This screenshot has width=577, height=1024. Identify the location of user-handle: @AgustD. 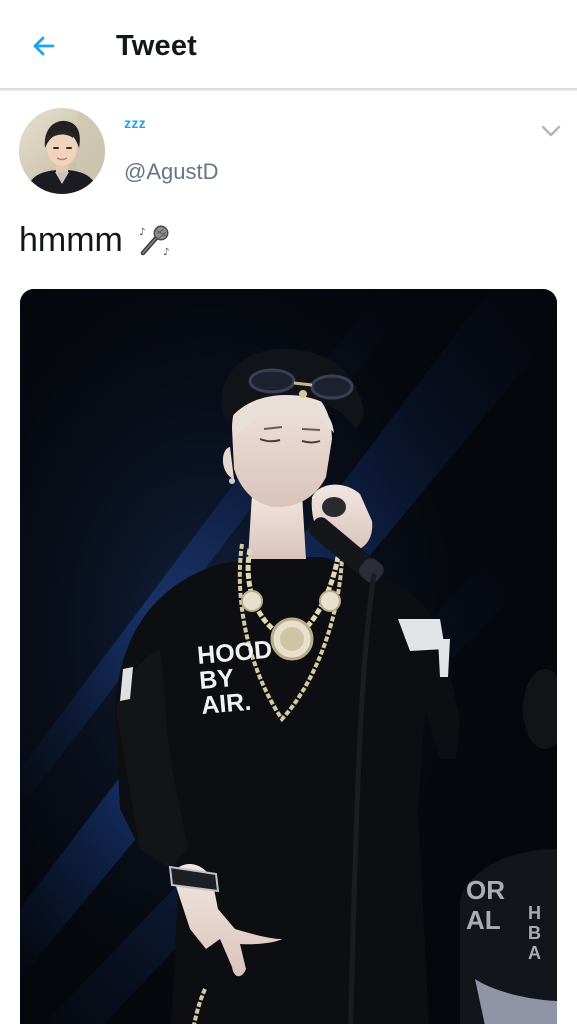
(171, 172).